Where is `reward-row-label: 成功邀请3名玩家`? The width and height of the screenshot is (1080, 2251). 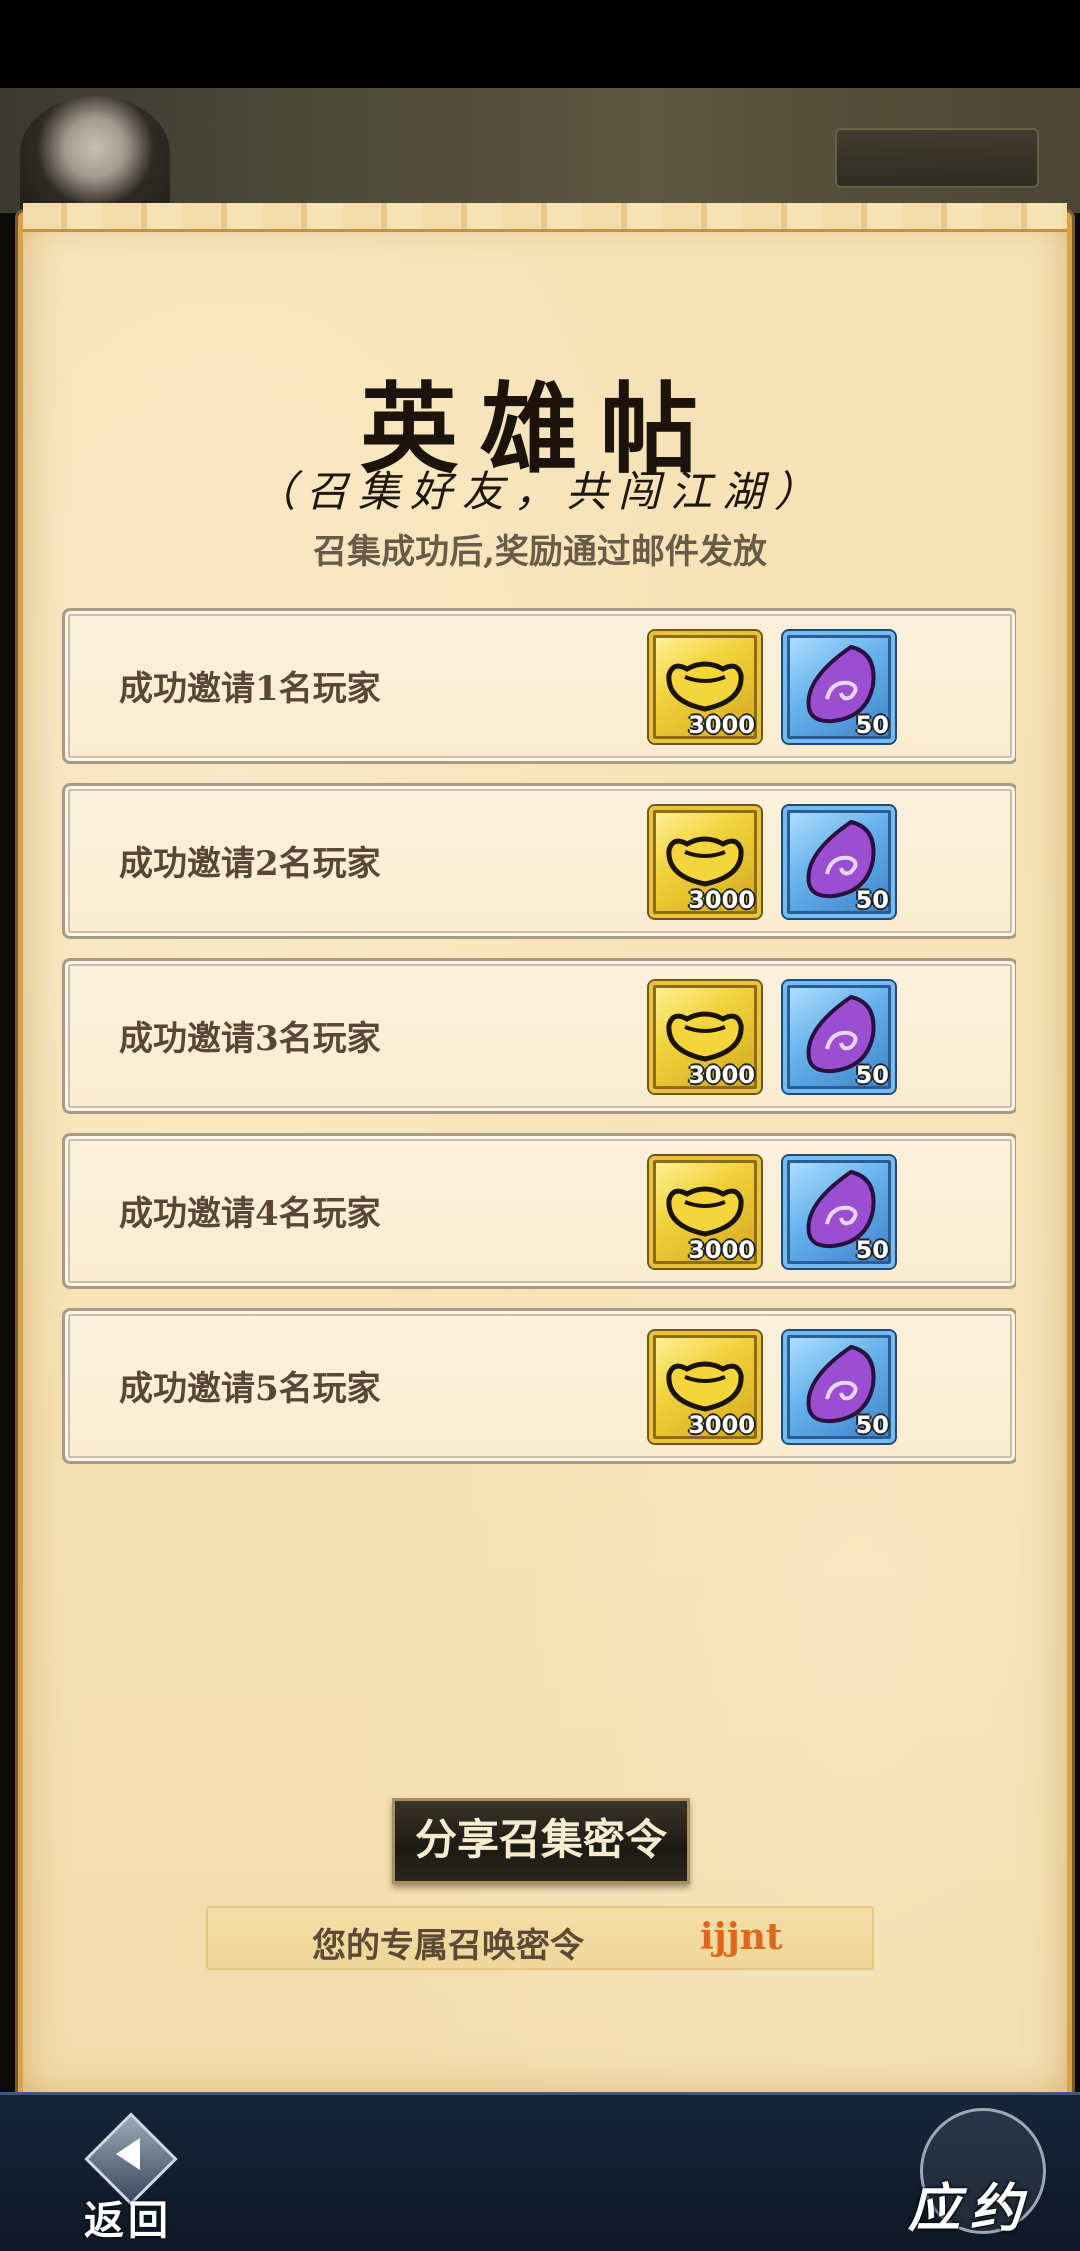 reward-row-label: 成功邀请3名玩家 is located at coordinates (250, 1039).